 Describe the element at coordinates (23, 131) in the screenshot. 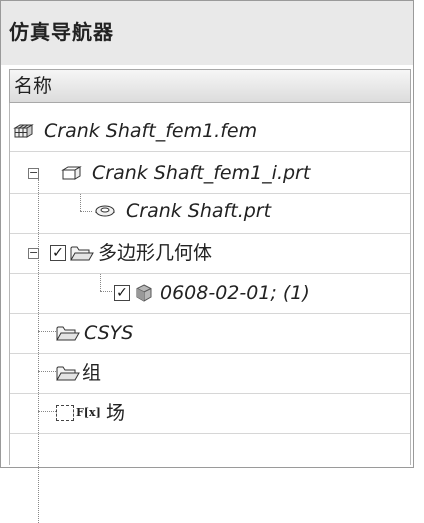

I see `fem-mesh-icon` at that location.